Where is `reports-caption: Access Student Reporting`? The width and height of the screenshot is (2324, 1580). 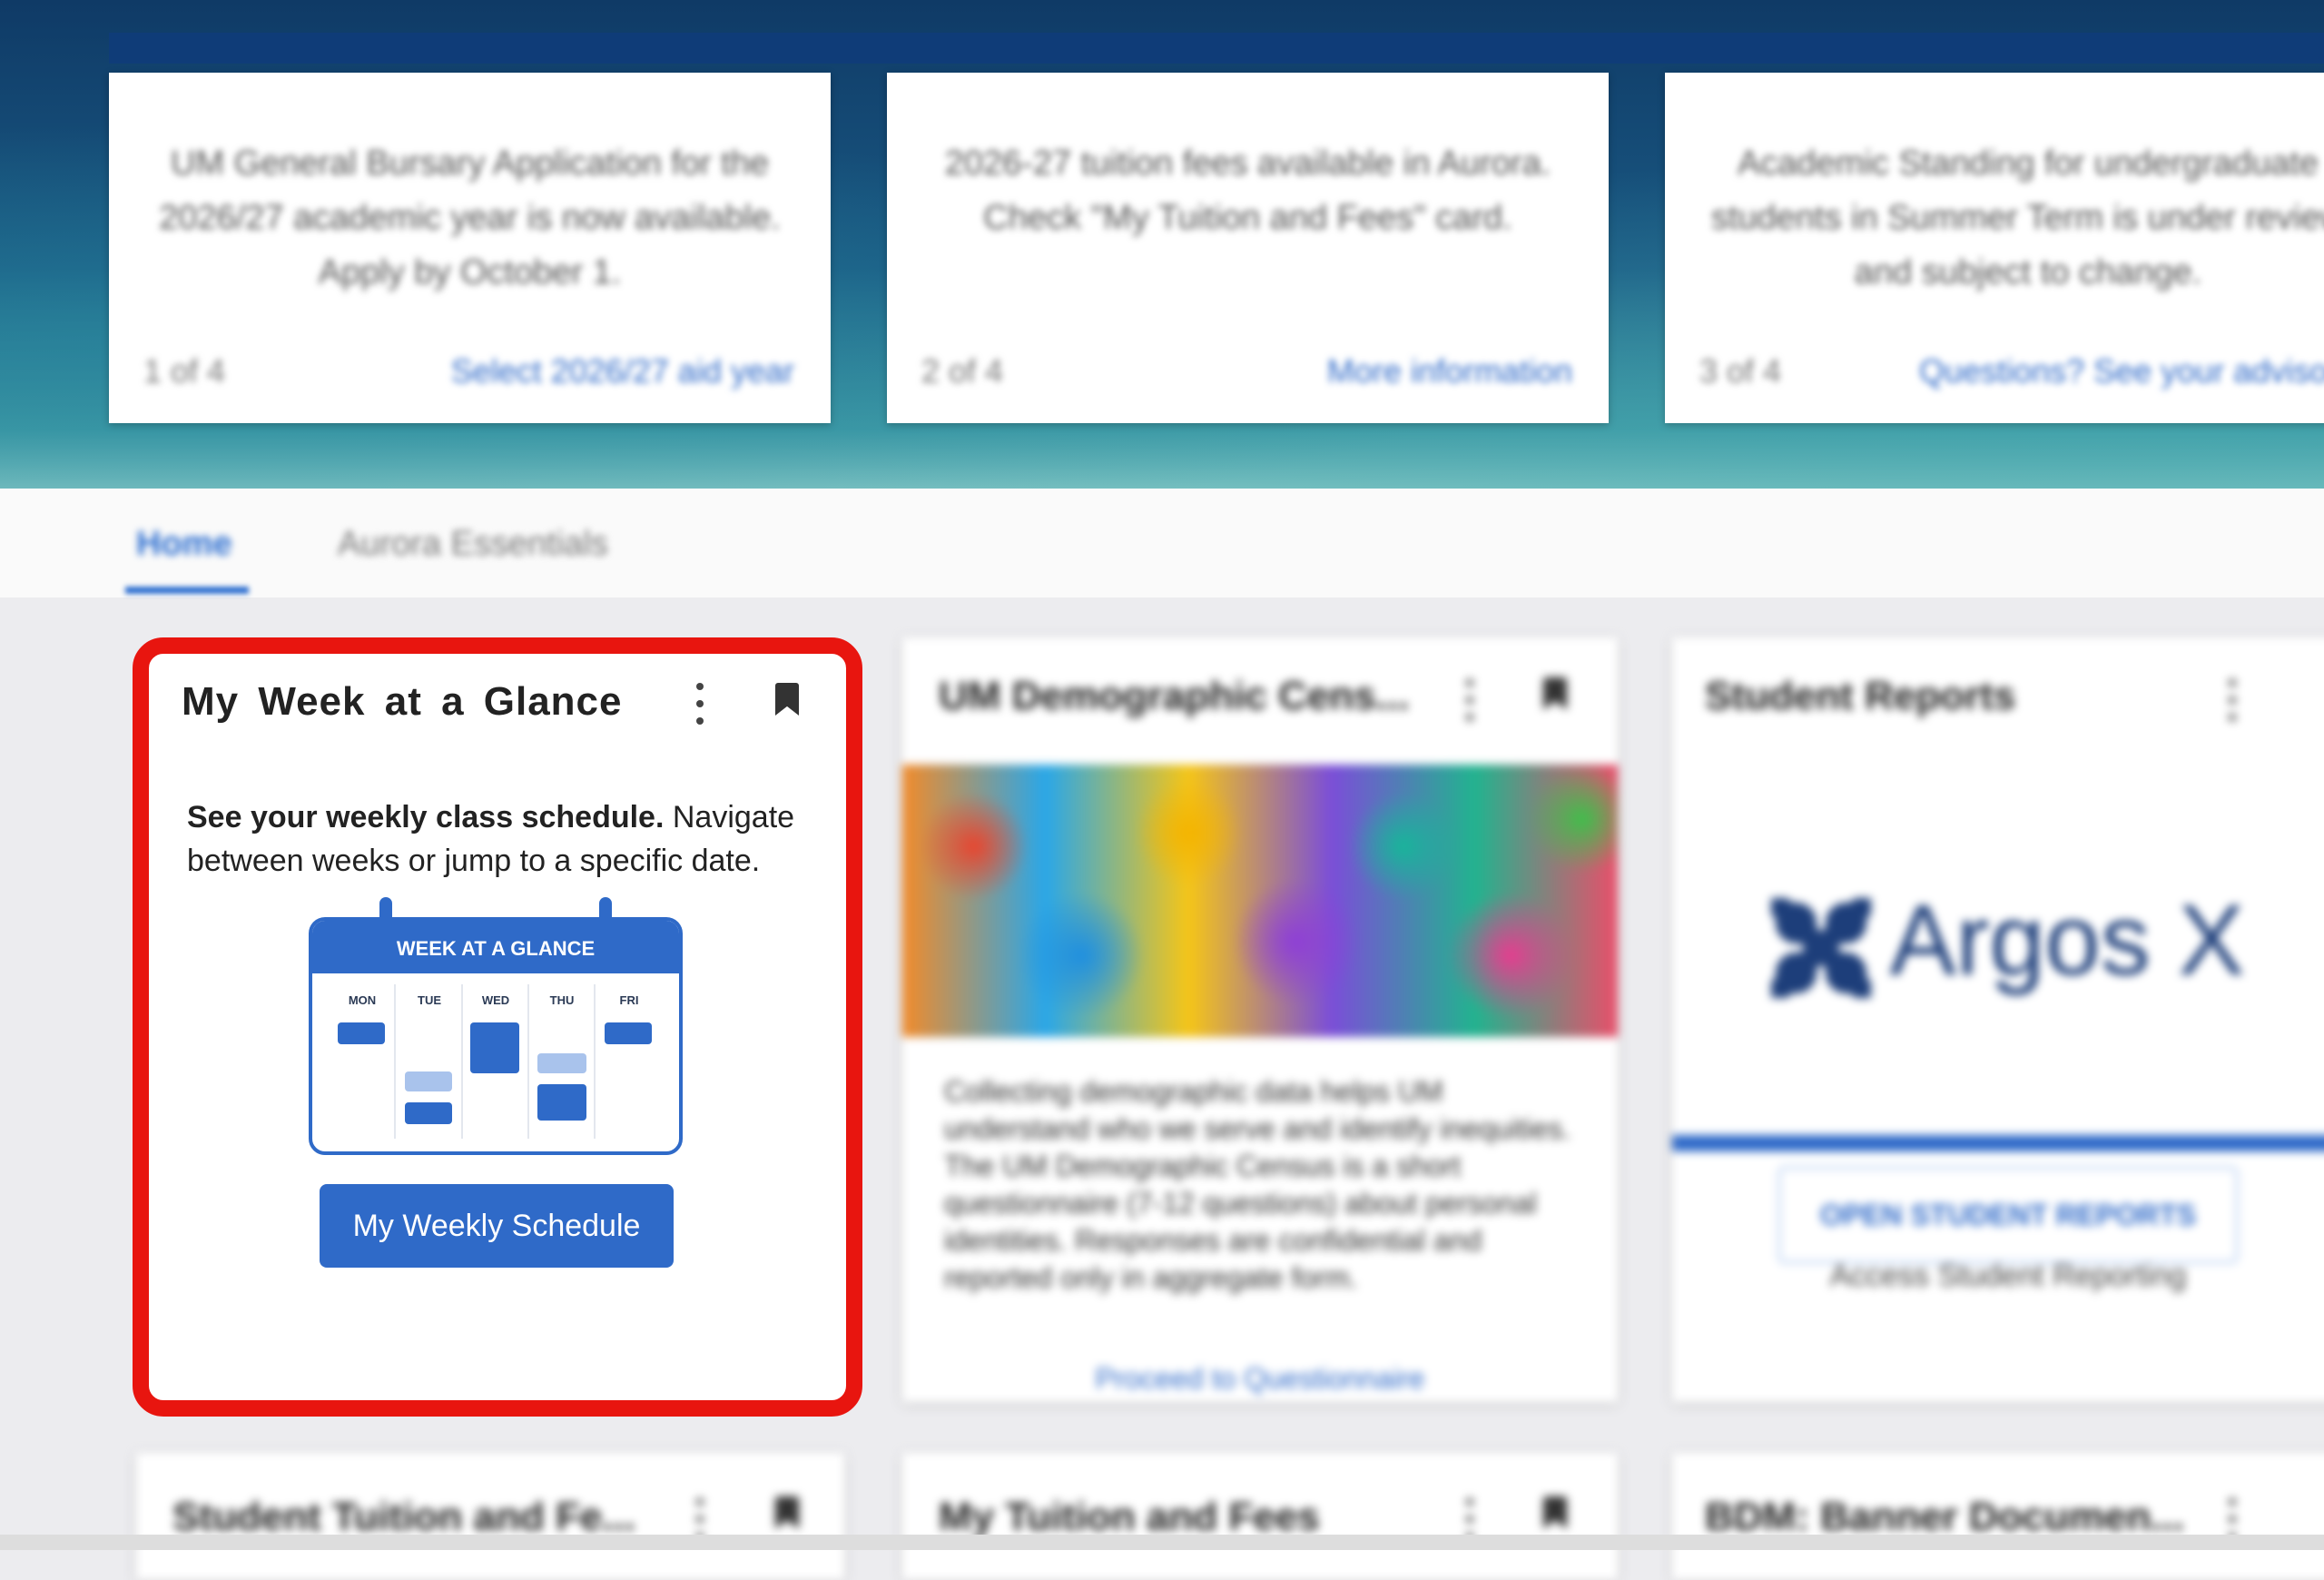
reports-caption: Access Student Reporting is located at coordinates (2008, 1276).